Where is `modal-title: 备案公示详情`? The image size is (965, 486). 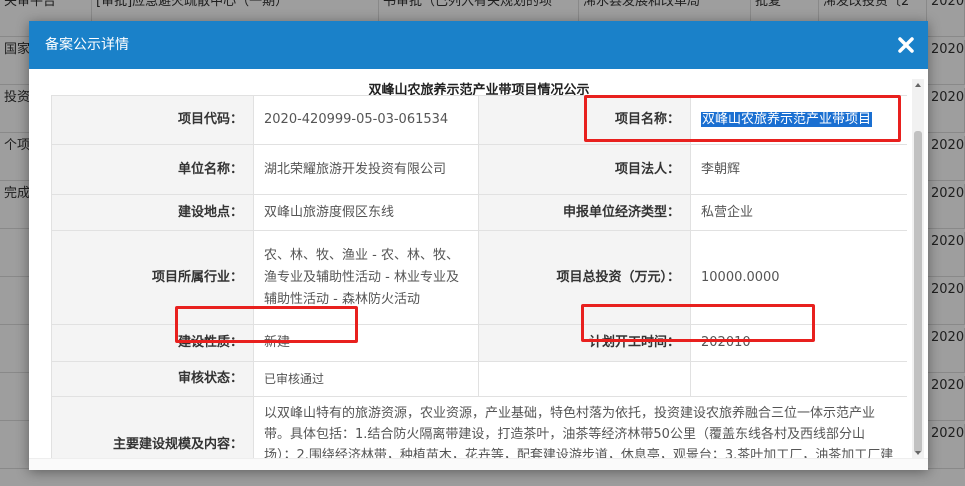 modal-title: 备案公示详情 is located at coordinates (87, 45).